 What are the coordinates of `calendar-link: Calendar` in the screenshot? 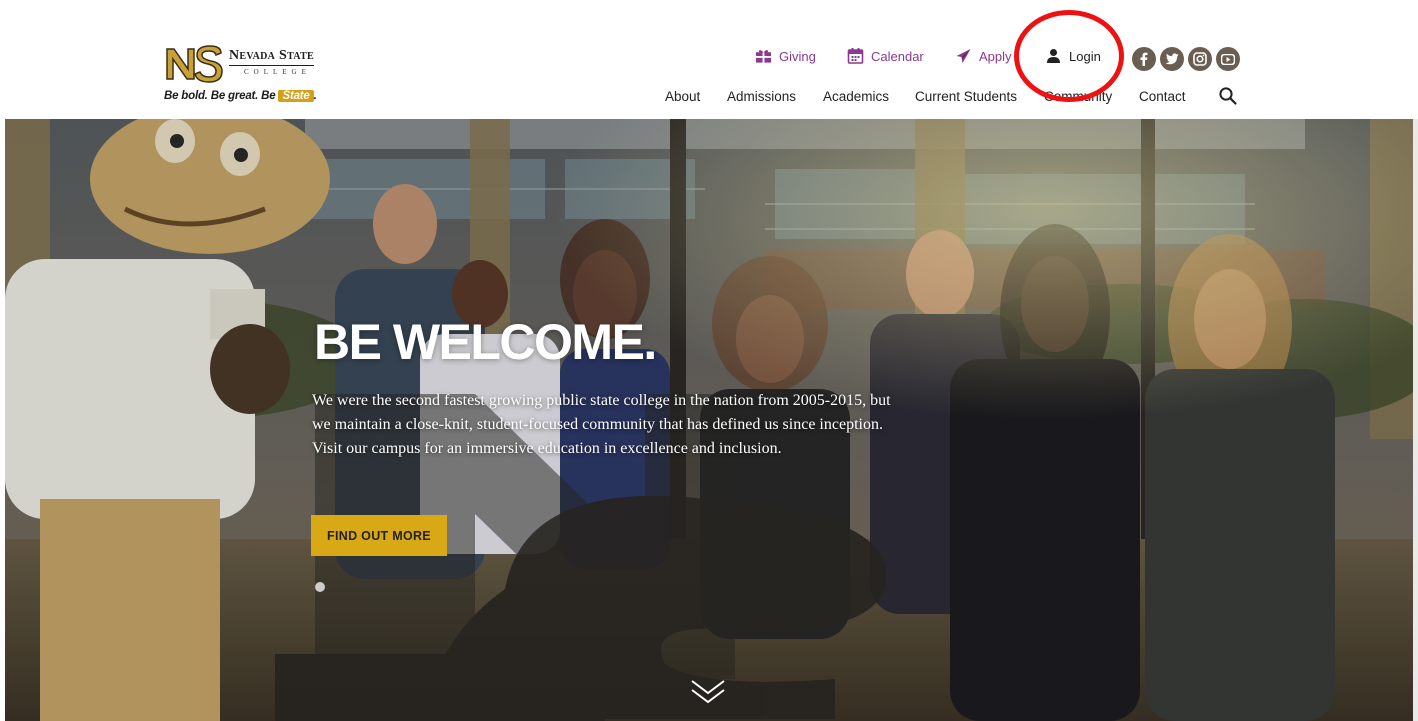 It's located at (885, 56).